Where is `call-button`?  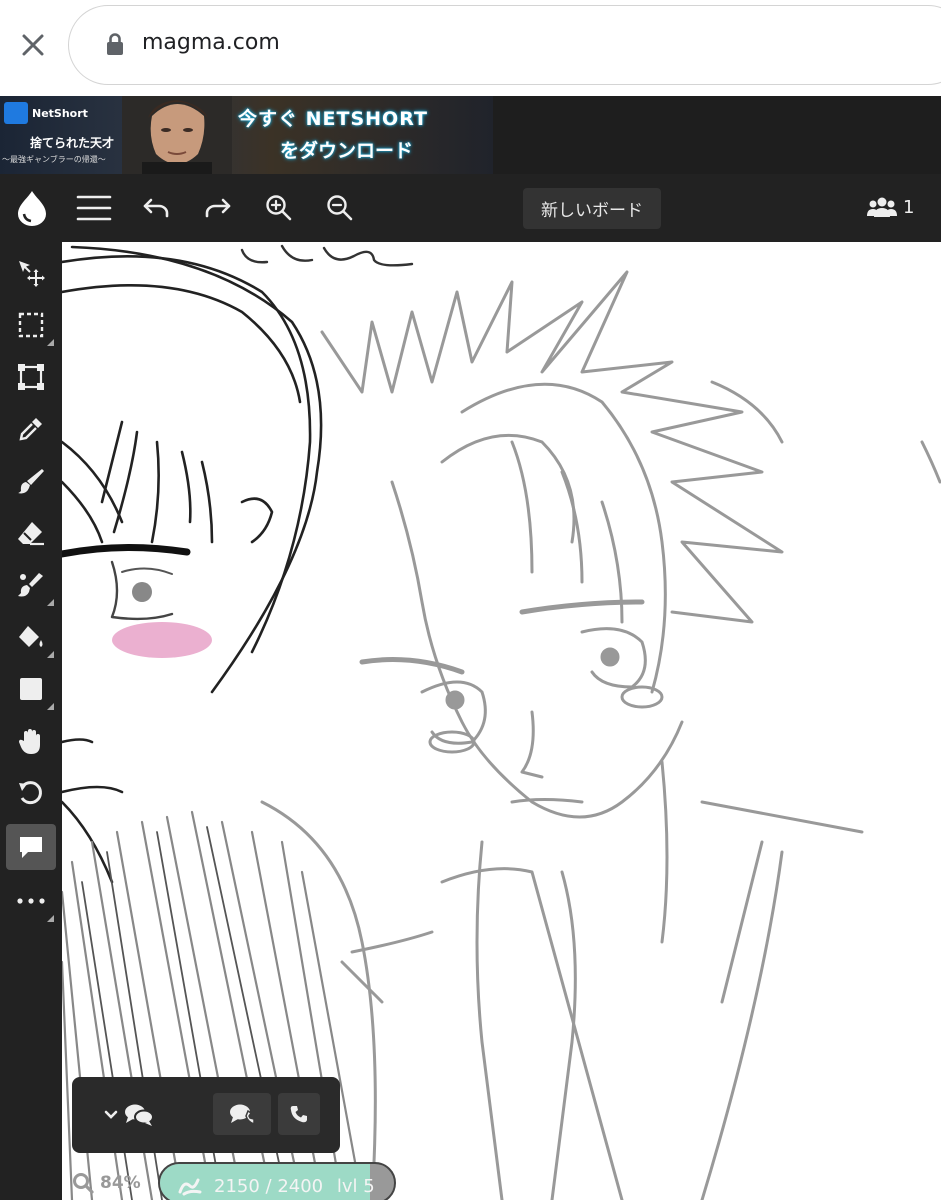 call-button is located at coordinates (299, 1114).